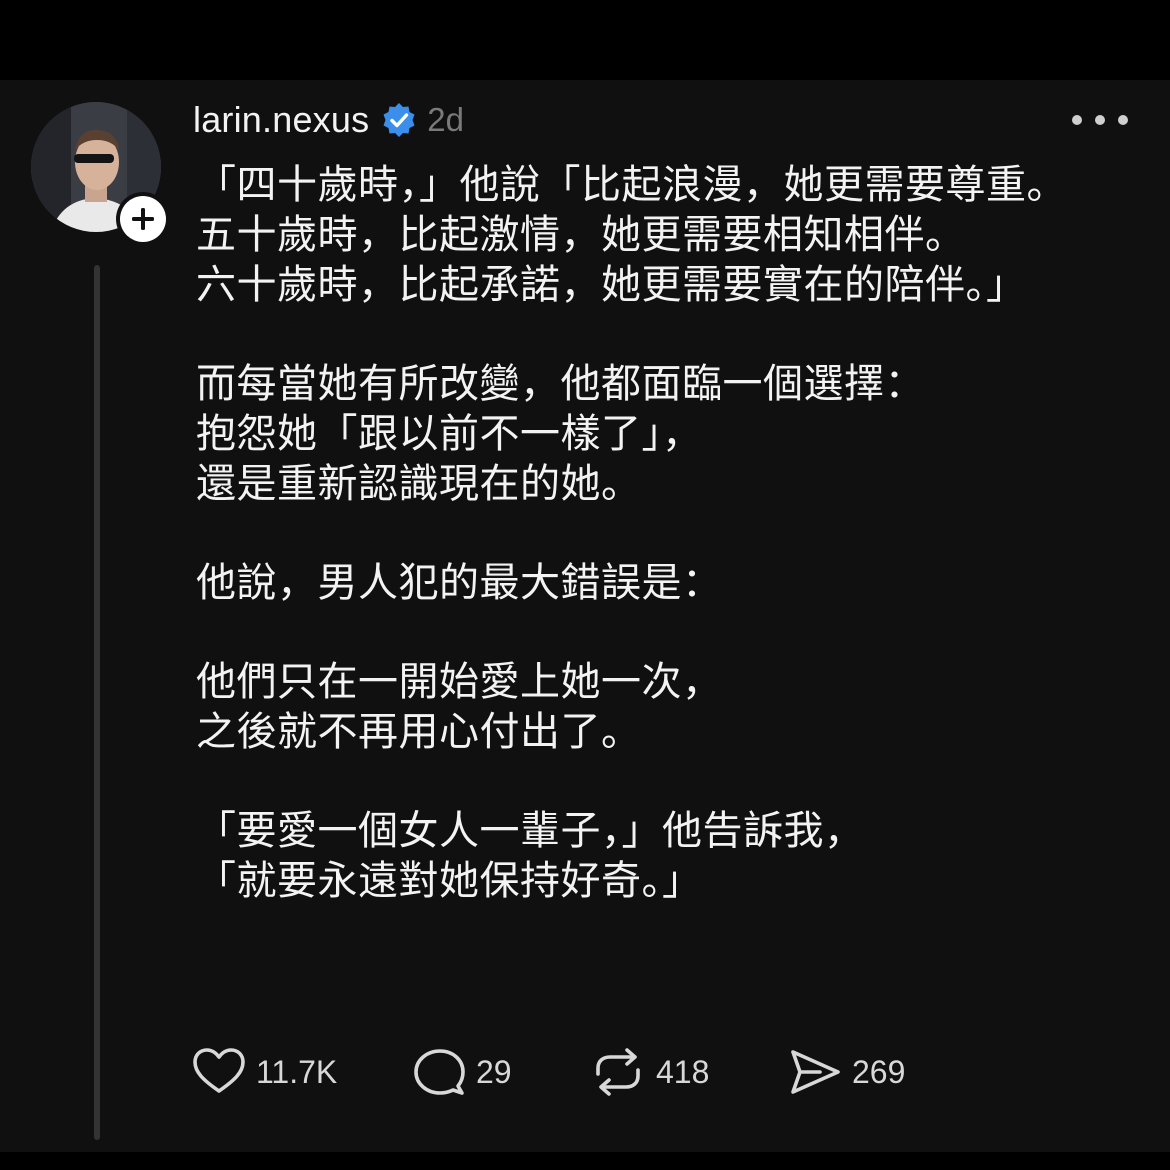 The width and height of the screenshot is (1170, 1170). What do you see at coordinates (419, 484) in the screenshot?
I see `post-line: 還是重新認識現在的她。` at bounding box center [419, 484].